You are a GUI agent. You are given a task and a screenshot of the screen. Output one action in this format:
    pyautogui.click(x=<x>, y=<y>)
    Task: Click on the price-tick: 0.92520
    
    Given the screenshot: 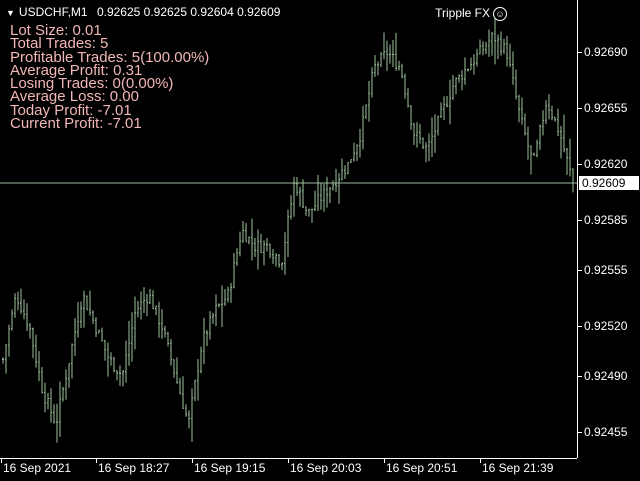 What is the action you would take?
    pyautogui.click(x=602, y=326)
    